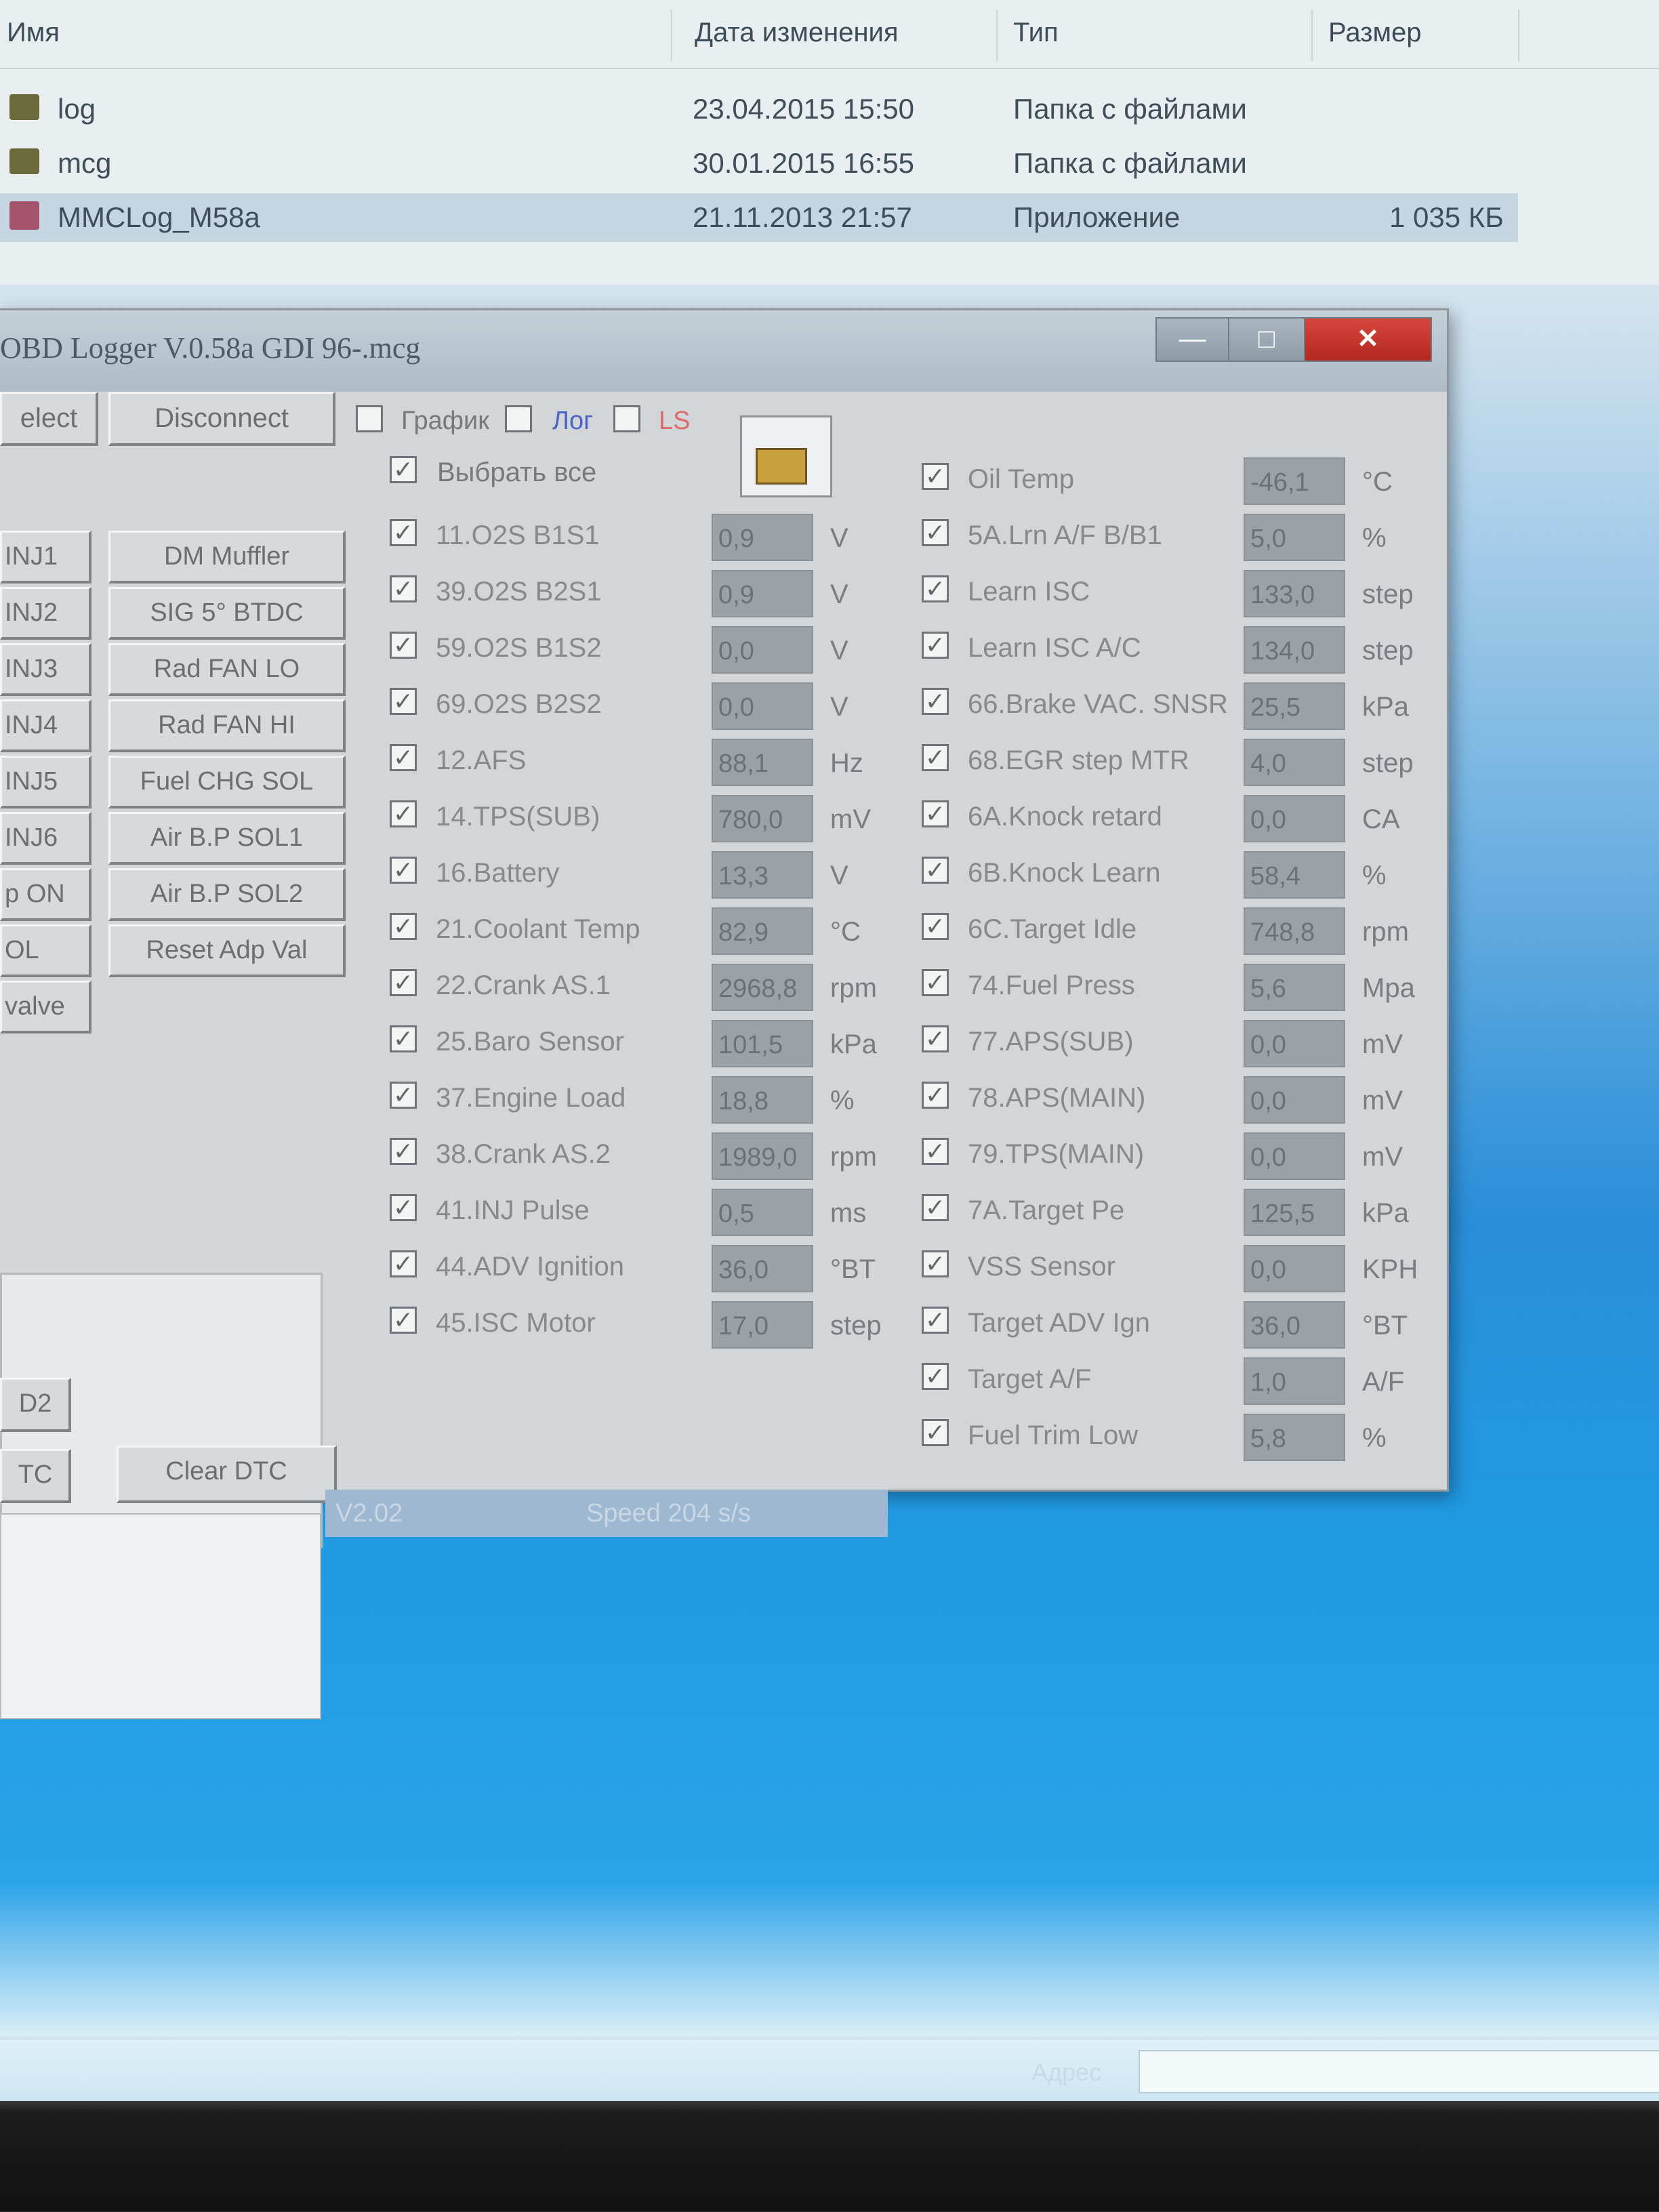 This screenshot has width=1659, height=2212. Describe the element at coordinates (46, 950) in the screenshot. I see `actuator-button: OL` at that location.